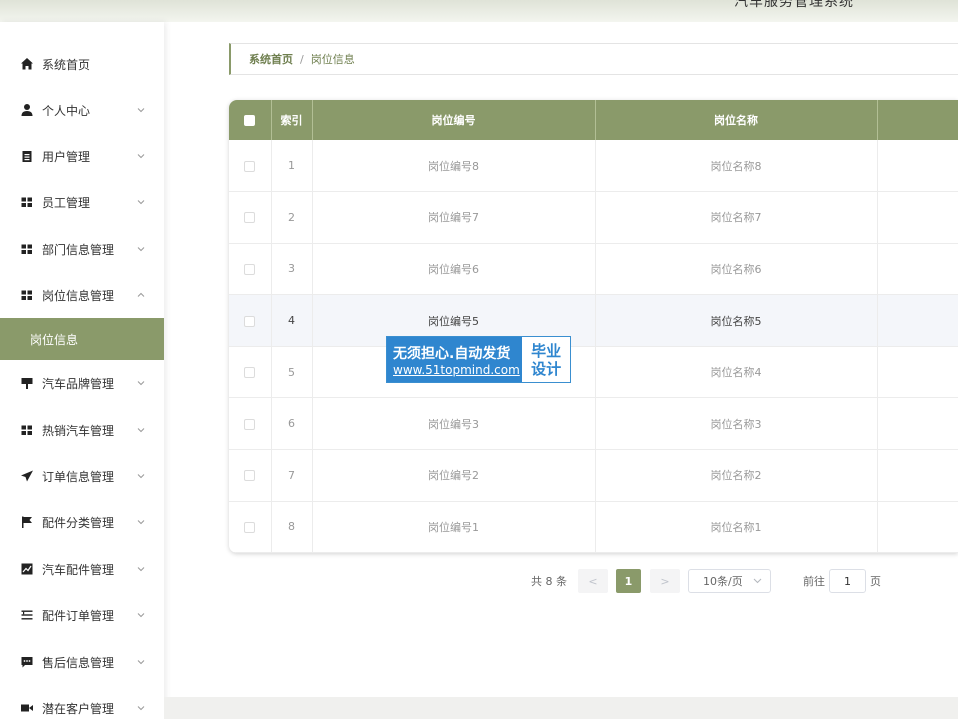 The width and height of the screenshot is (958, 719). What do you see at coordinates (141, 294) in the screenshot?
I see `chevron-up-icon` at bounding box center [141, 294].